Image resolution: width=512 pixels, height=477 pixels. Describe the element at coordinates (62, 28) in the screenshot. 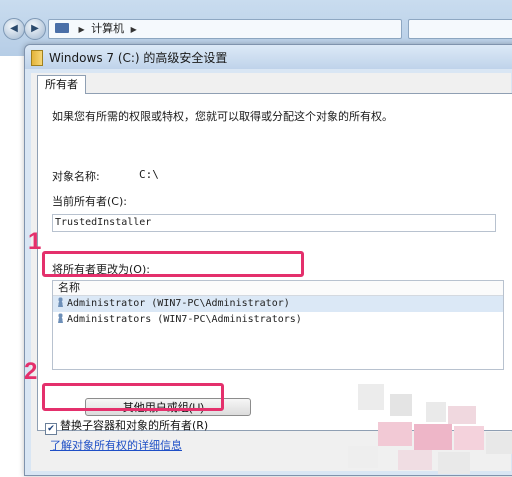

I see `folder-icon` at that location.